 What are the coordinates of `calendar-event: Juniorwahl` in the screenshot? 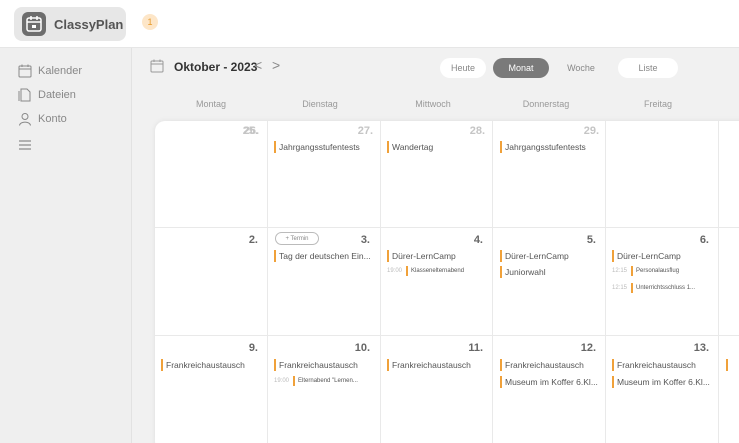 It's located at (523, 272).